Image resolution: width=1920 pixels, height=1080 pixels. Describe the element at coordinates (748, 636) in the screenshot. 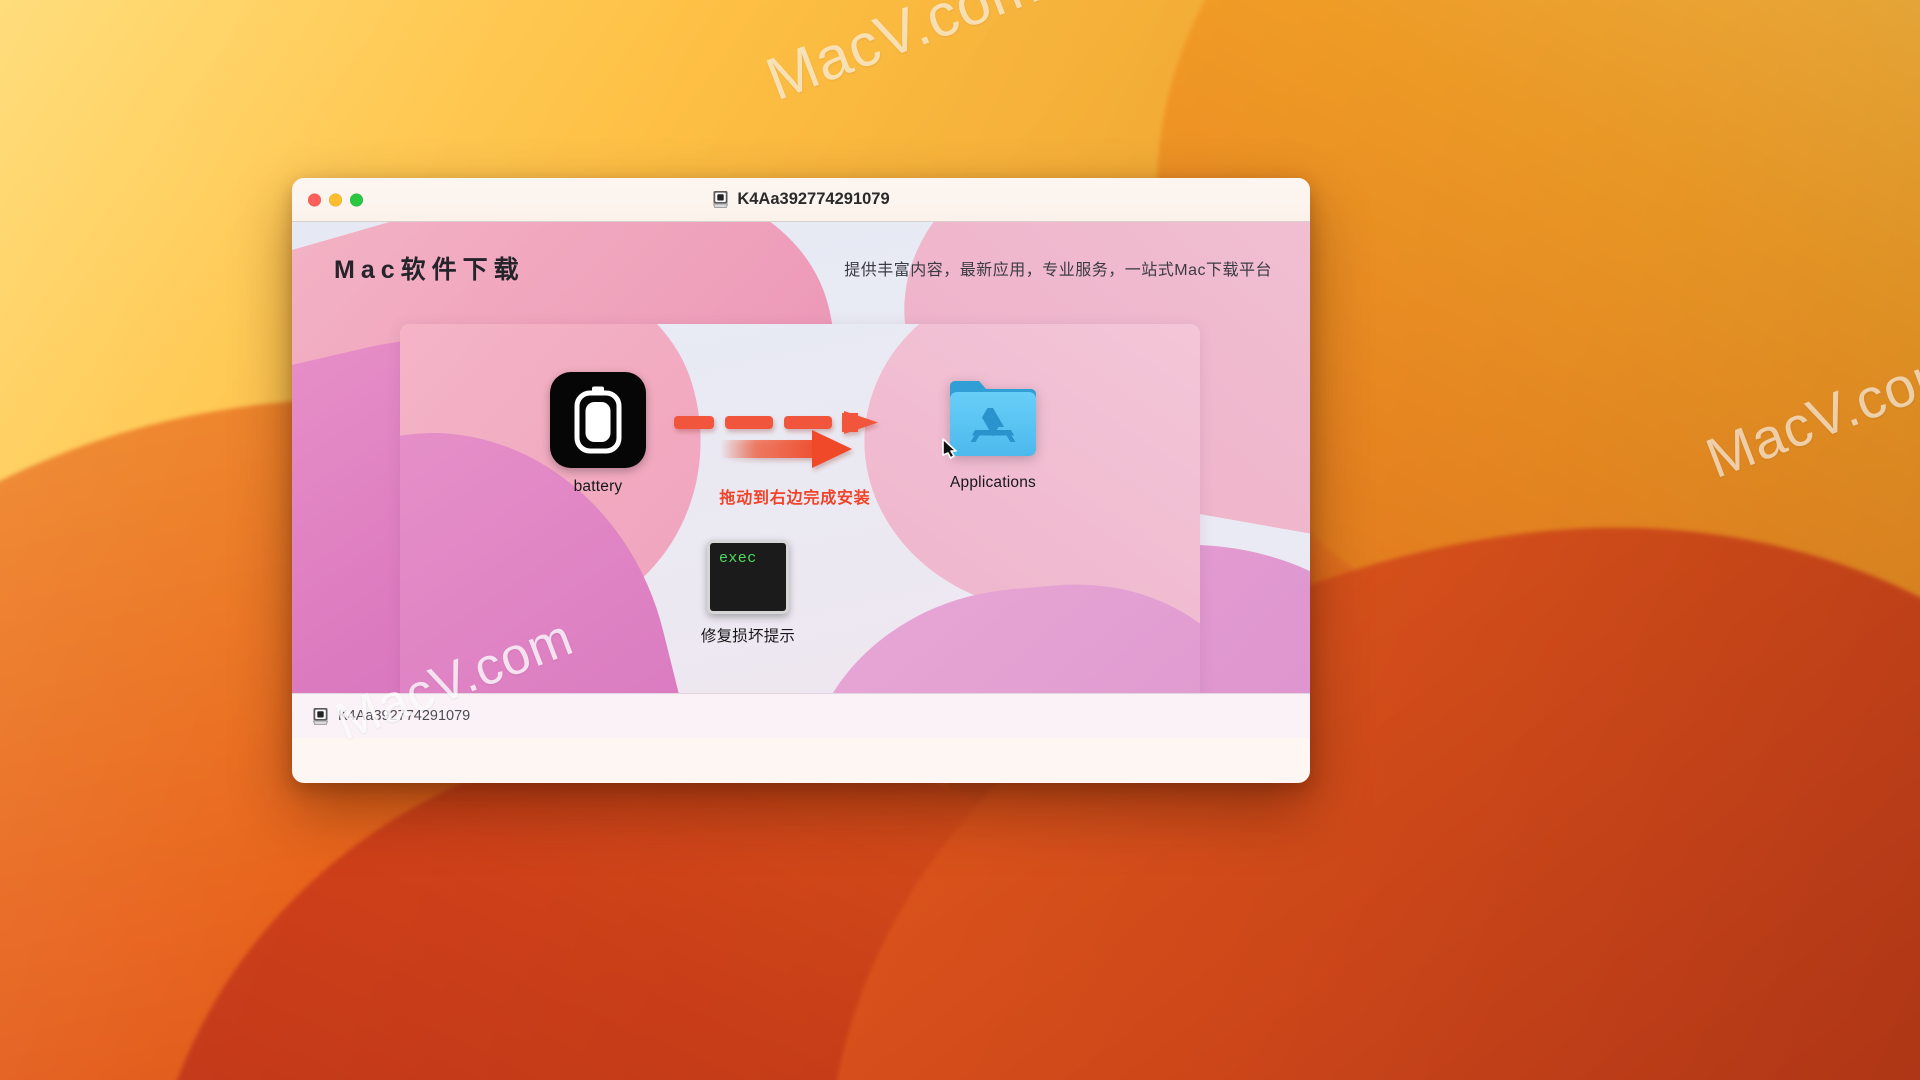

I see `exec-script-label: 修复损坏提示` at that location.